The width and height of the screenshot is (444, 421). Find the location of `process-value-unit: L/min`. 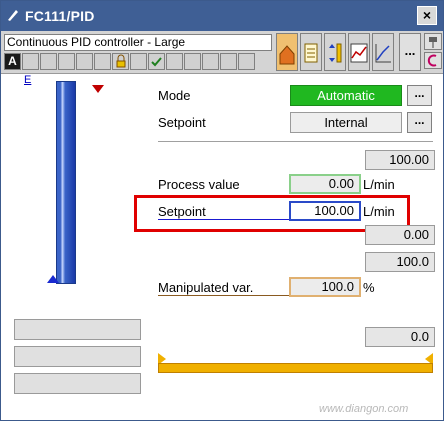

process-value-unit: L/min is located at coordinates (379, 184).